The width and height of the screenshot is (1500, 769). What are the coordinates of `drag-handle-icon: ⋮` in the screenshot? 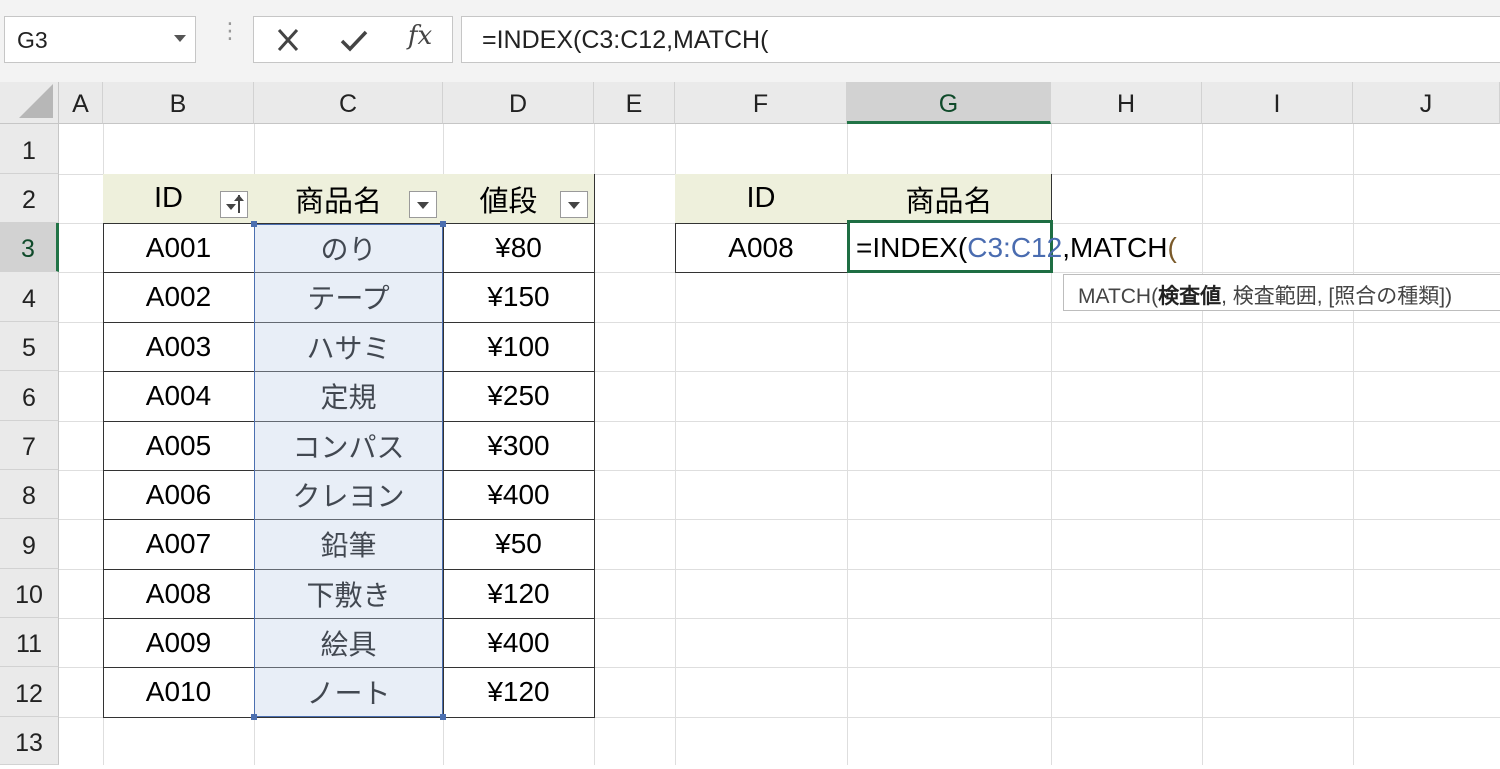 It's located at (230, 31).